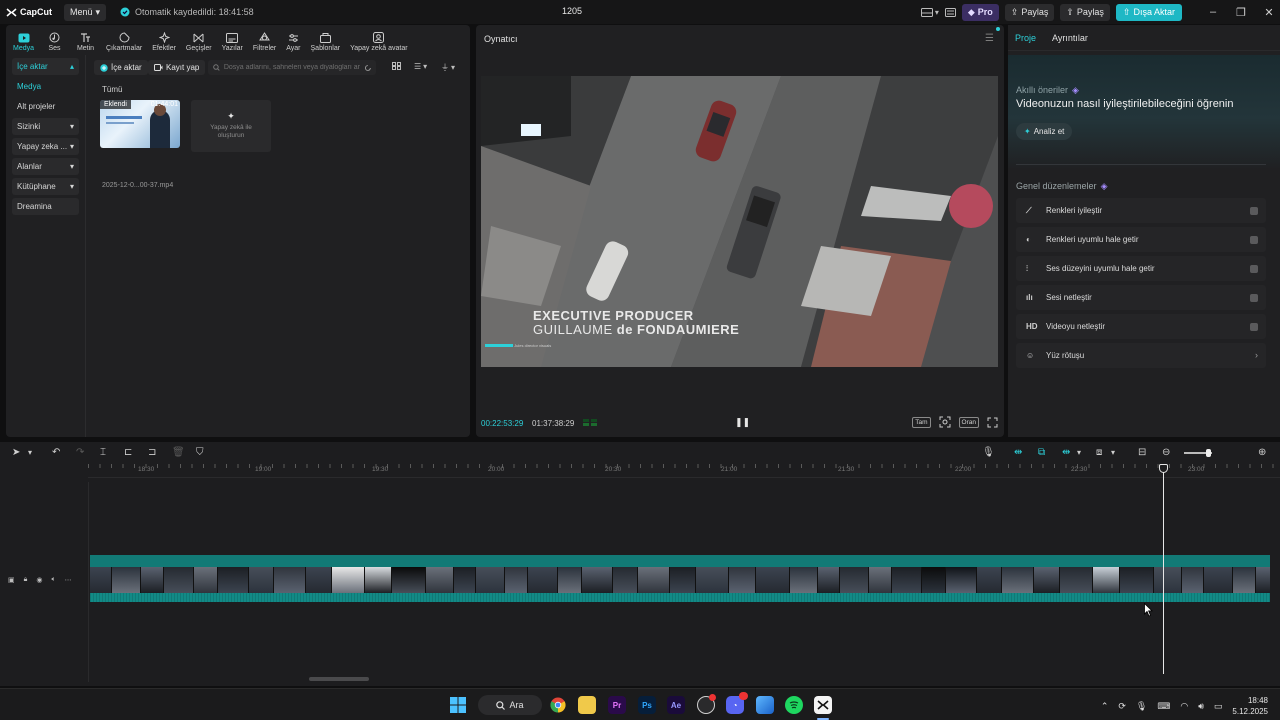 This screenshot has width=1280, height=720. What do you see at coordinates (1254, 211) in the screenshot?
I see `enhance-colors-toggle` at bounding box center [1254, 211].